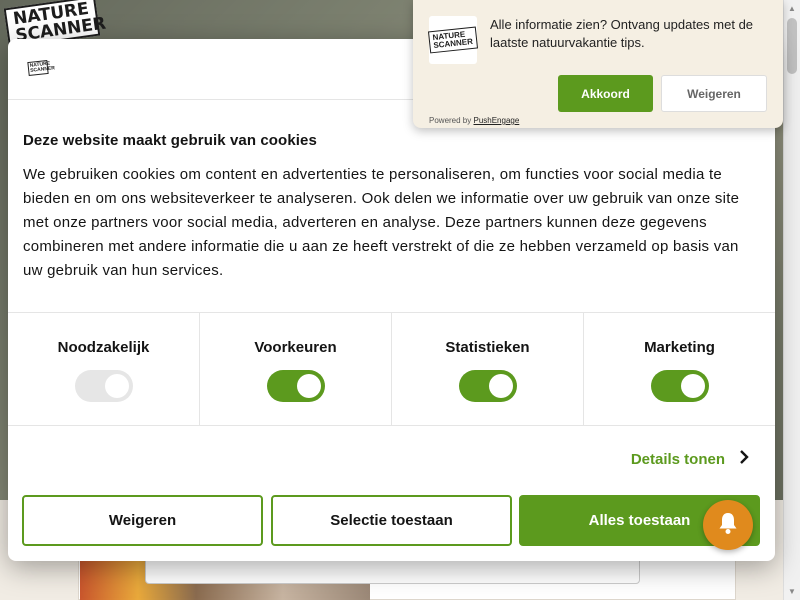 The height and width of the screenshot is (600, 800). Describe the element at coordinates (744, 459) in the screenshot. I see `chevron-right-icon` at that location.